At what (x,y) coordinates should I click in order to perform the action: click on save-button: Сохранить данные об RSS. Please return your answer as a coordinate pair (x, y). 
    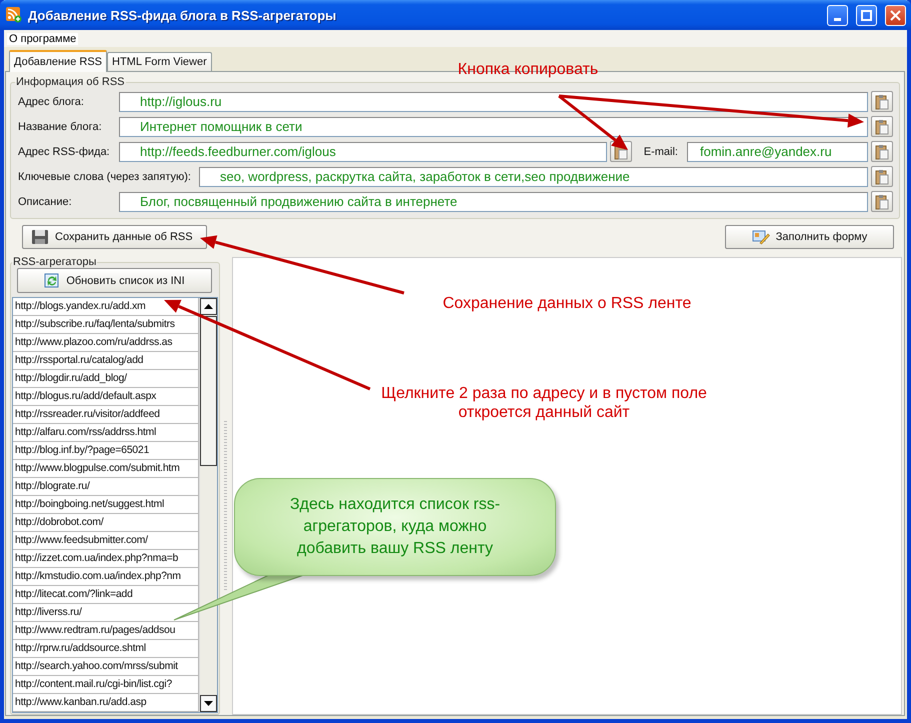
    Looking at the image, I should click on (114, 237).